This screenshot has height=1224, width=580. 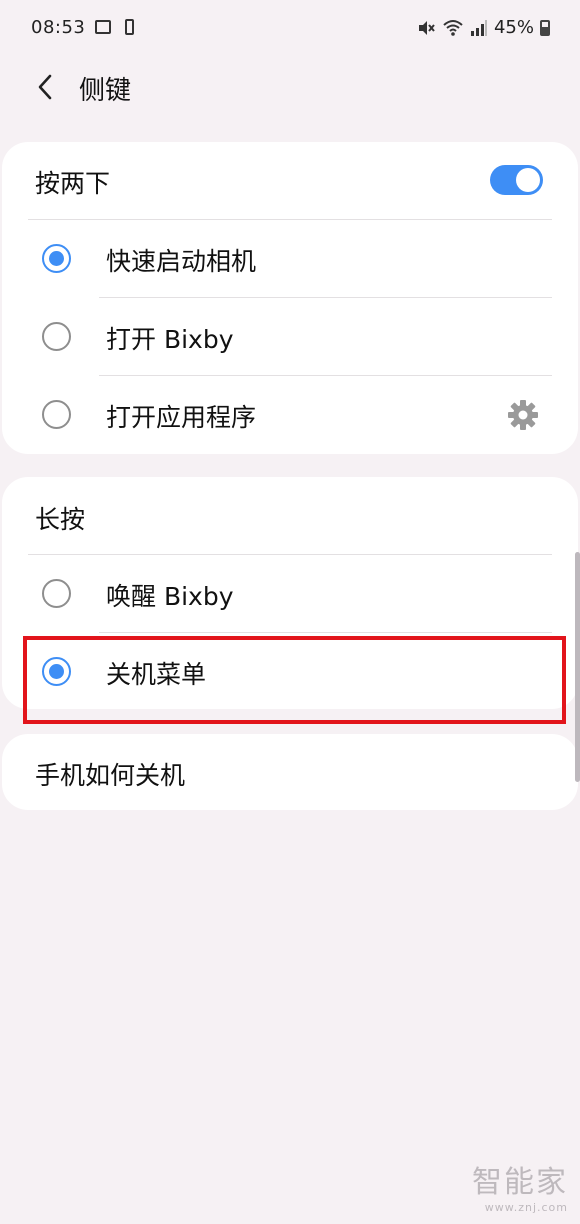 What do you see at coordinates (110, 775) in the screenshot?
I see `link-label: 手机如何关机` at bounding box center [110, 775].